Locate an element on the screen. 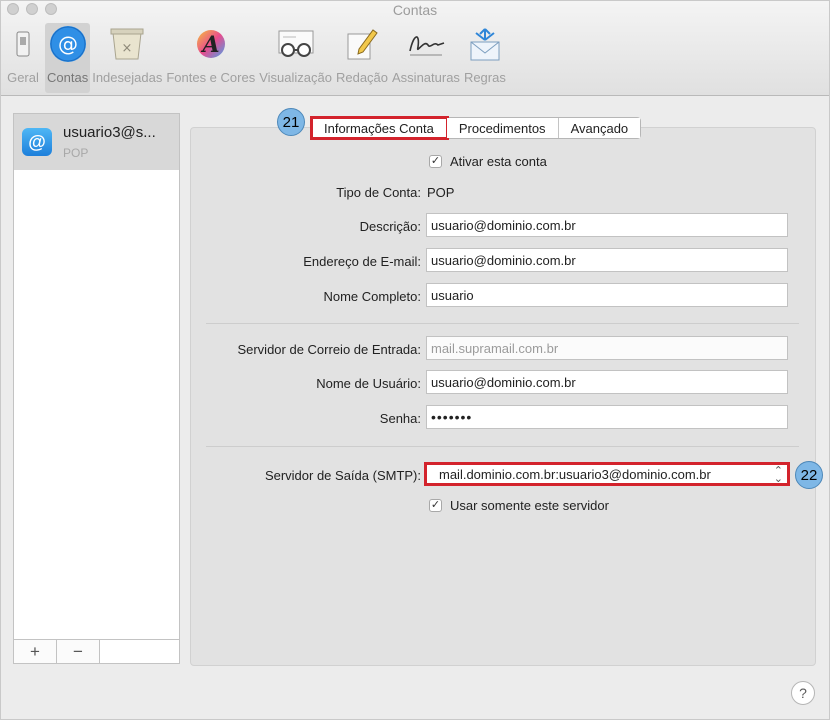 This screenshot has width=830, height=720. rules-envelope-icon is located at coordinates (485, 44).